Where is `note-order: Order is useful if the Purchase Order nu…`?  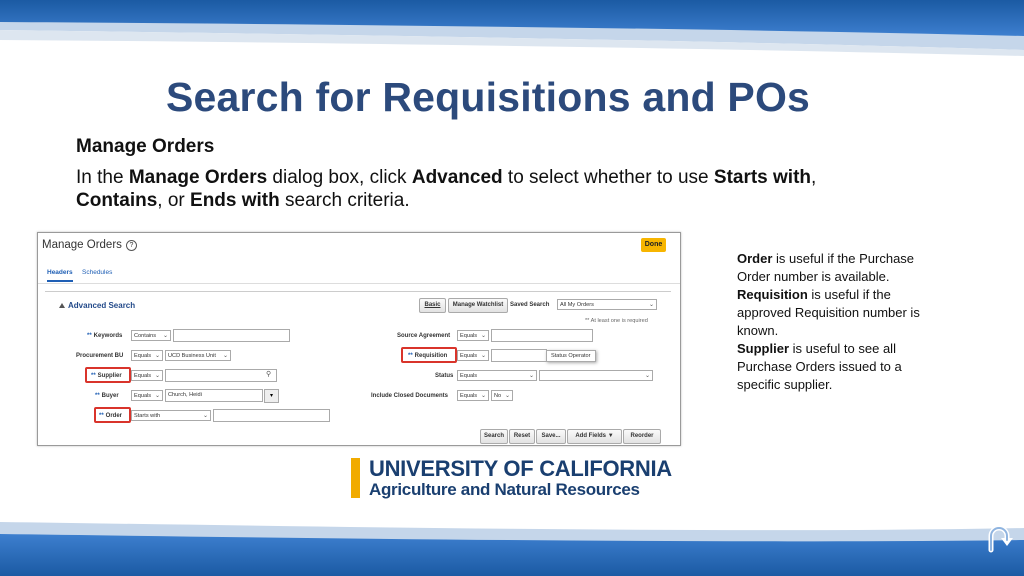 note-order: Order is useful if the Purchase Order nu… is located at coordinates (842, 268).